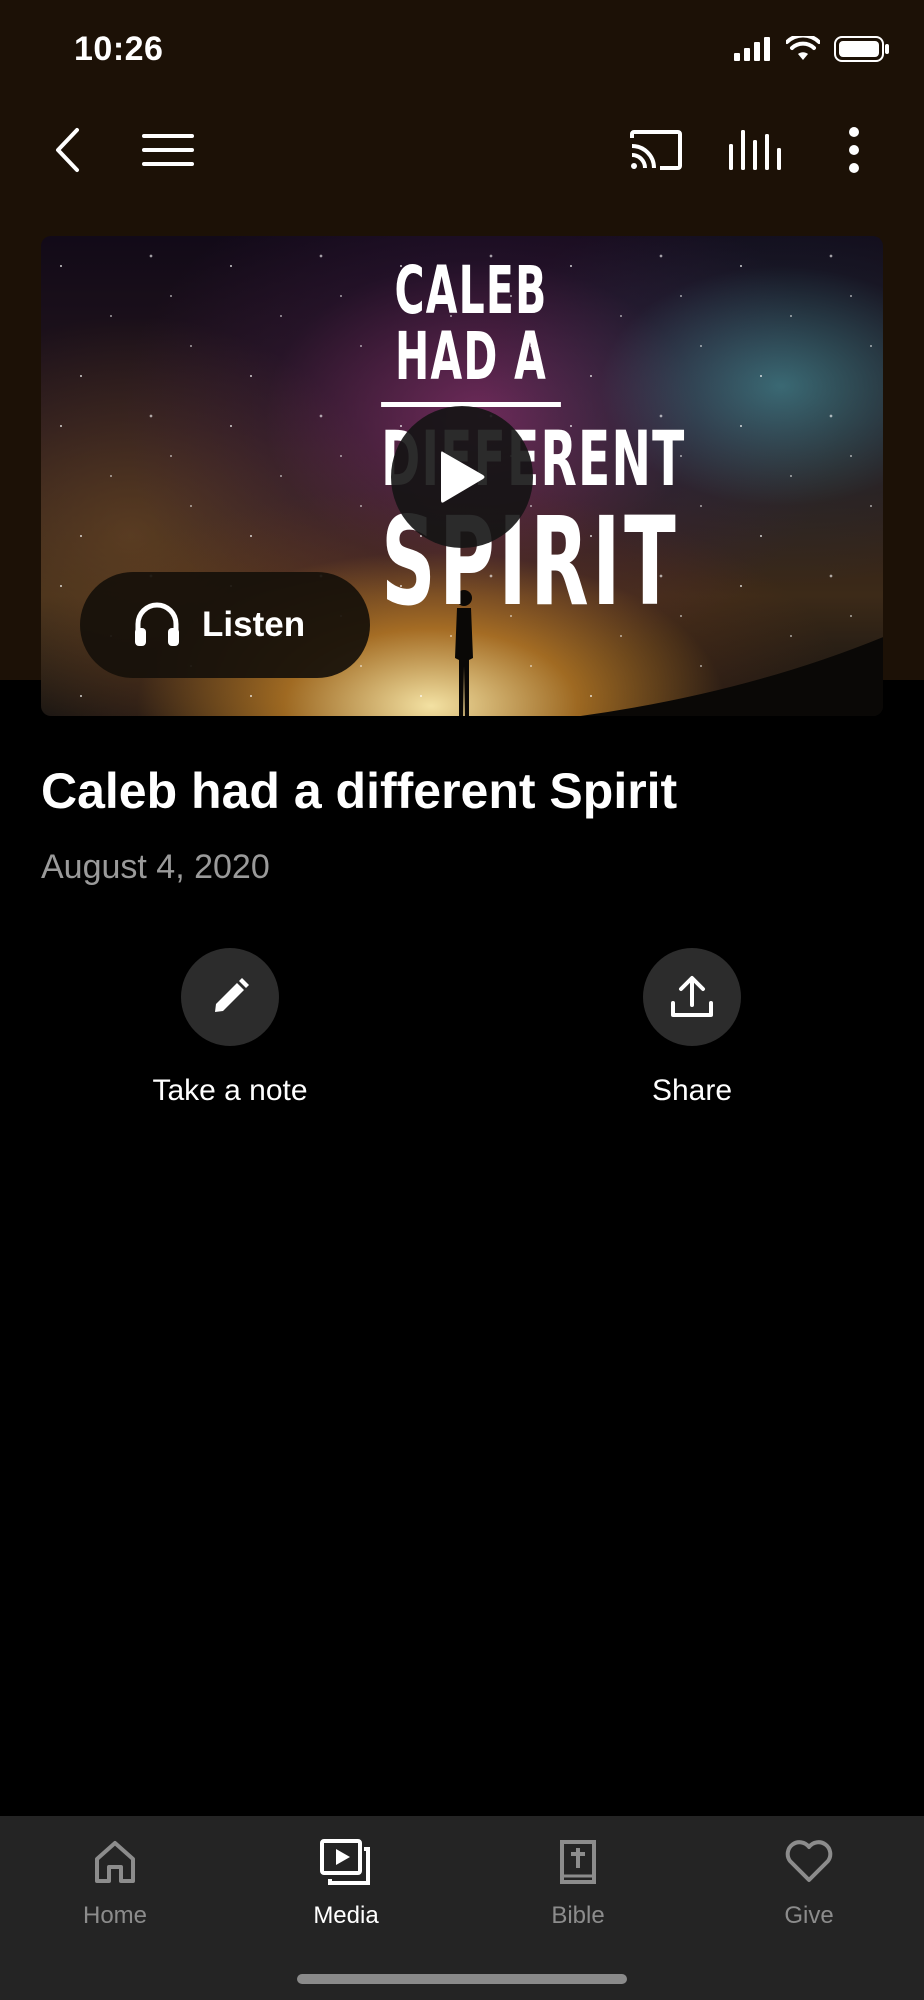 This screenshot has height=2000, width=924. I want to click on tab-bible-label: Bible, so click(578, 1915).